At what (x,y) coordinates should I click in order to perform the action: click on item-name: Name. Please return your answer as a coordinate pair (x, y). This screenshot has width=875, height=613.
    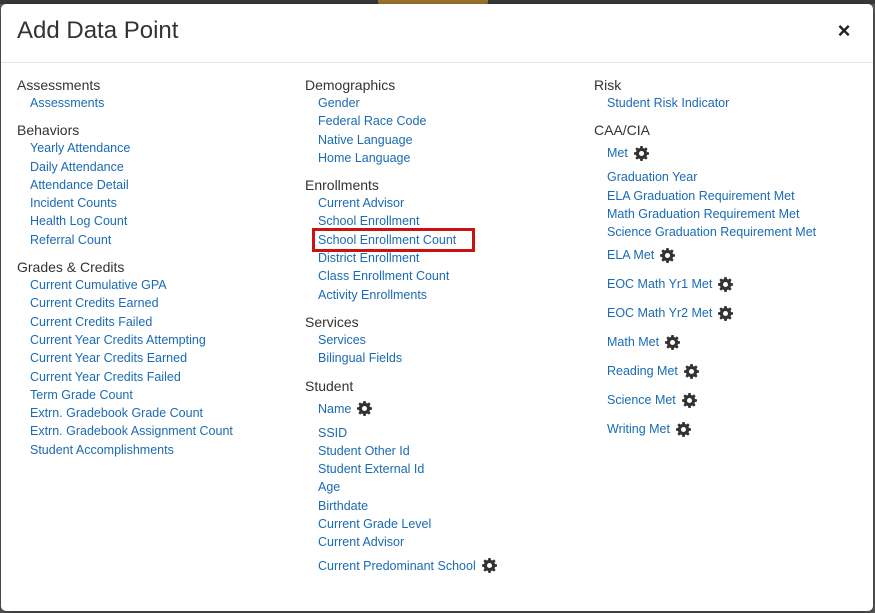
    Looking at the image, I should click on (334, 409).